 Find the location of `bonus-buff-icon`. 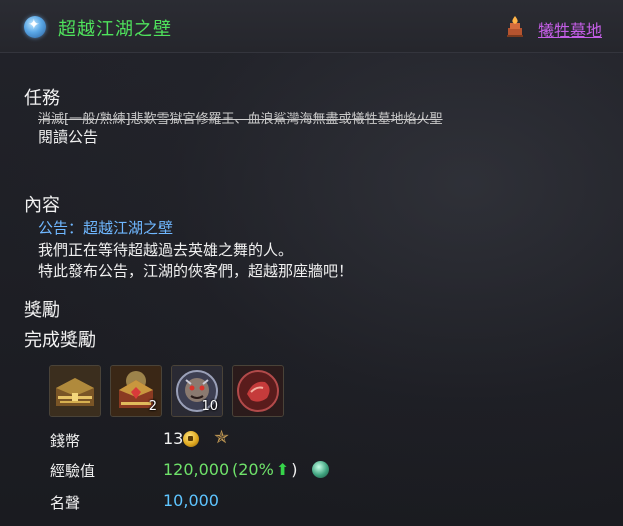

bonus-buff-icon is located at coordinates (320, 469).